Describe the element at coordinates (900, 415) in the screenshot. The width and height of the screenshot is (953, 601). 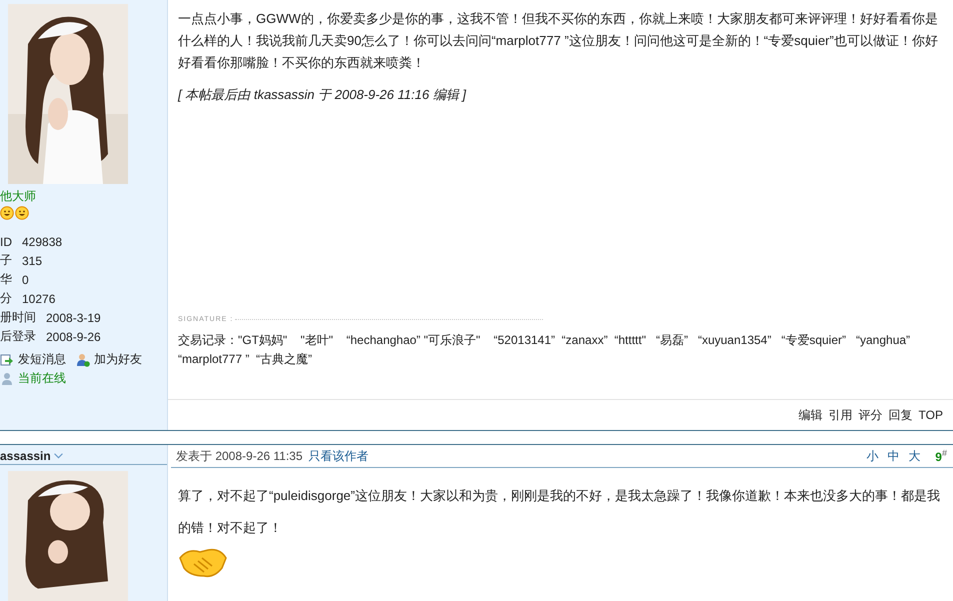
I see `post-action-link: 回复` at that location.